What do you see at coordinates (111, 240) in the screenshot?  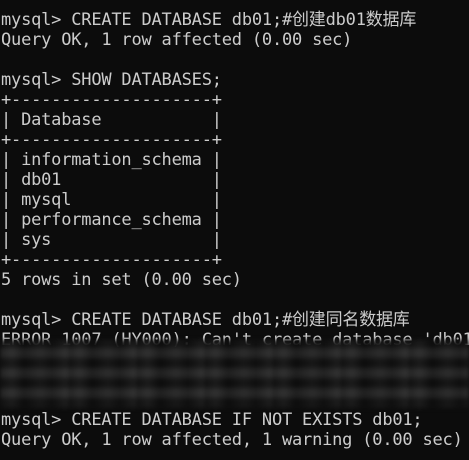 I see `terminal-line: | sys |` at bounding box center [111, 240].